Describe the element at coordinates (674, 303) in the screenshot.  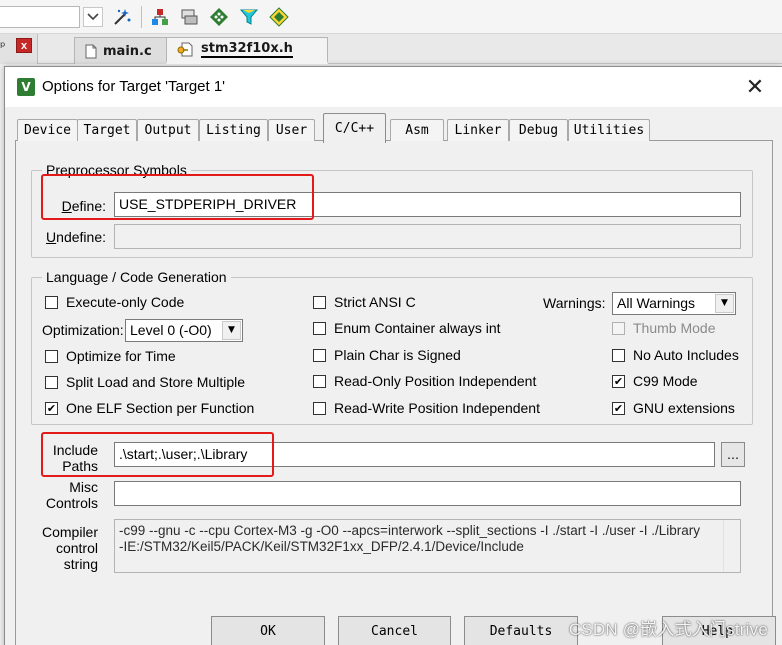
I see `warnings-select: All Warnings ▼` at that location.